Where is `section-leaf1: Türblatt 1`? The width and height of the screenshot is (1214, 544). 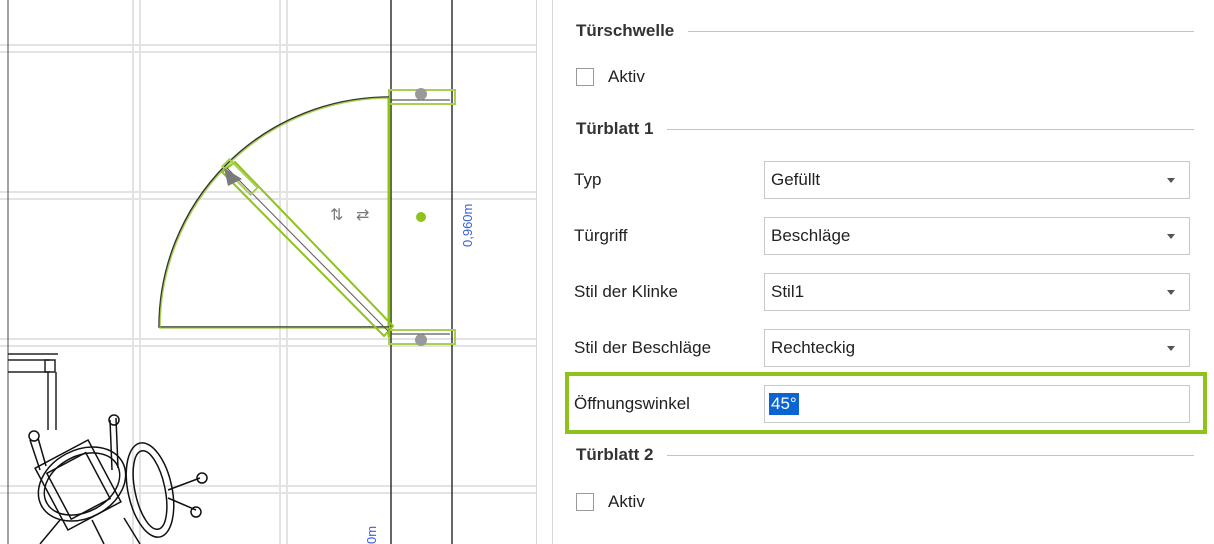 section-leaf1: Türblatt 1 is located at coordinates (885, 129).